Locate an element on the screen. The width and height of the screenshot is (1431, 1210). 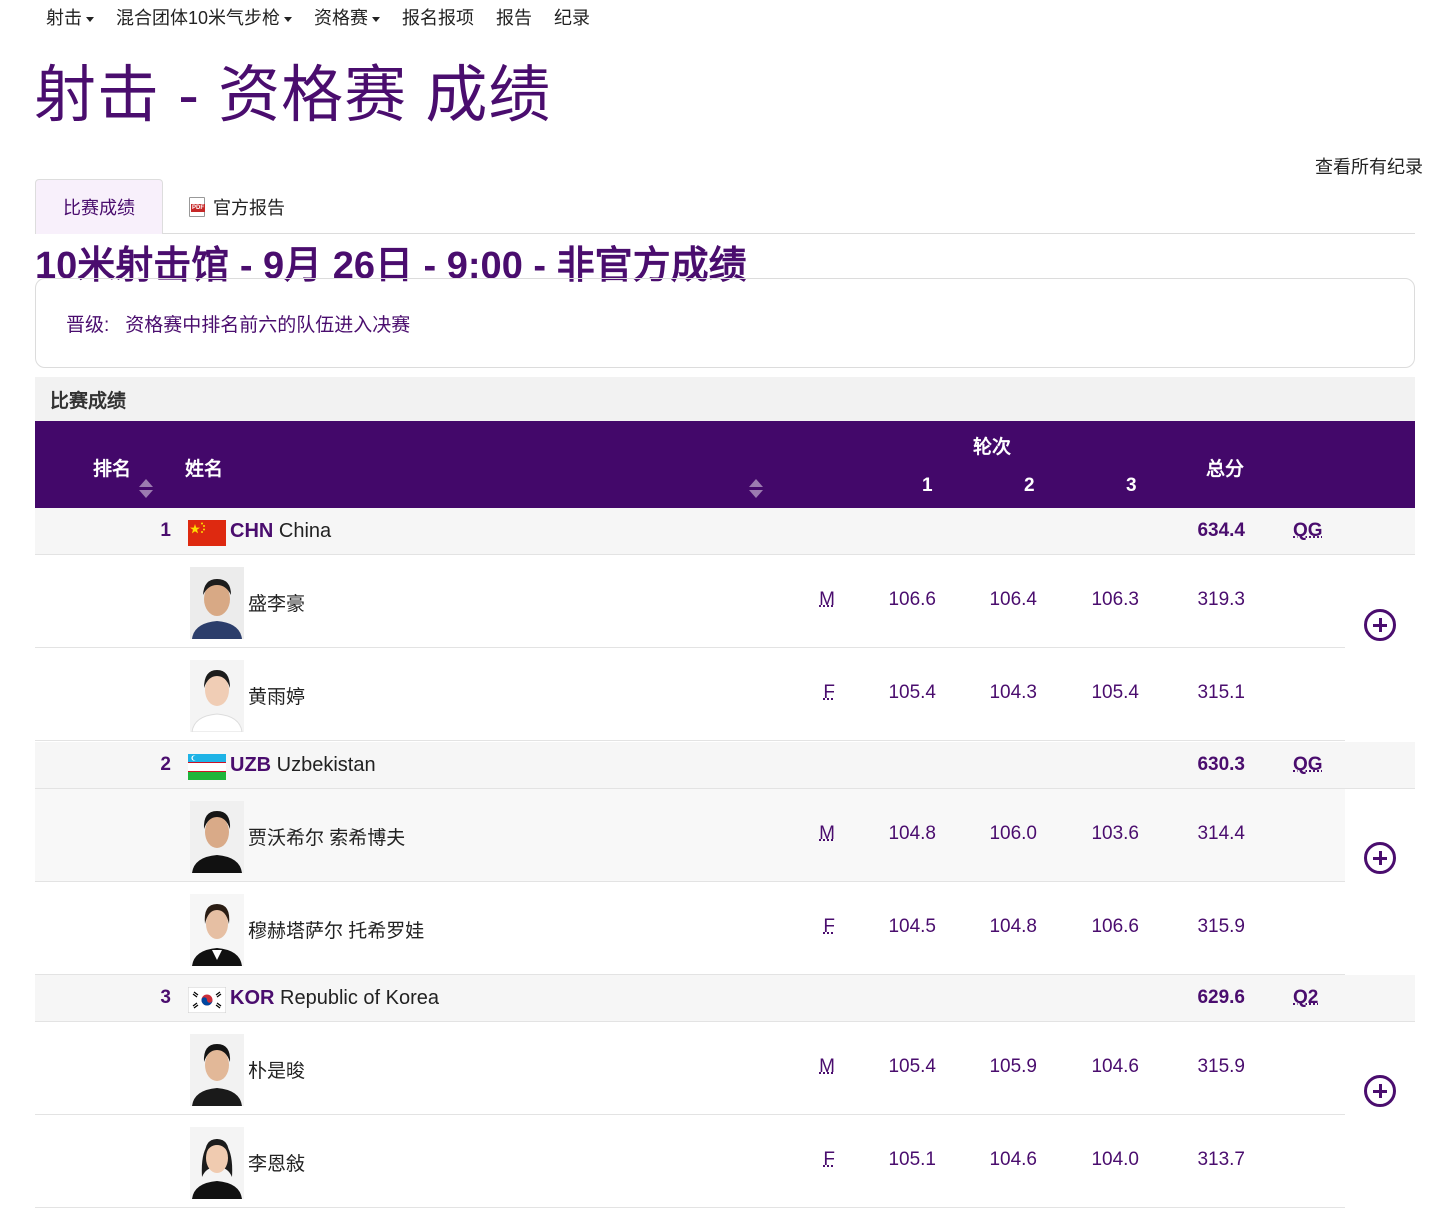
athlete-name: 黄雨婷 is located at coordinates (276, 695).